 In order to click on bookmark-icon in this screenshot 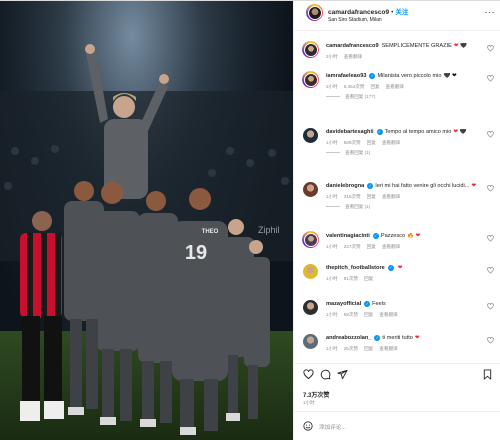, I will do `click(487, 374)`.